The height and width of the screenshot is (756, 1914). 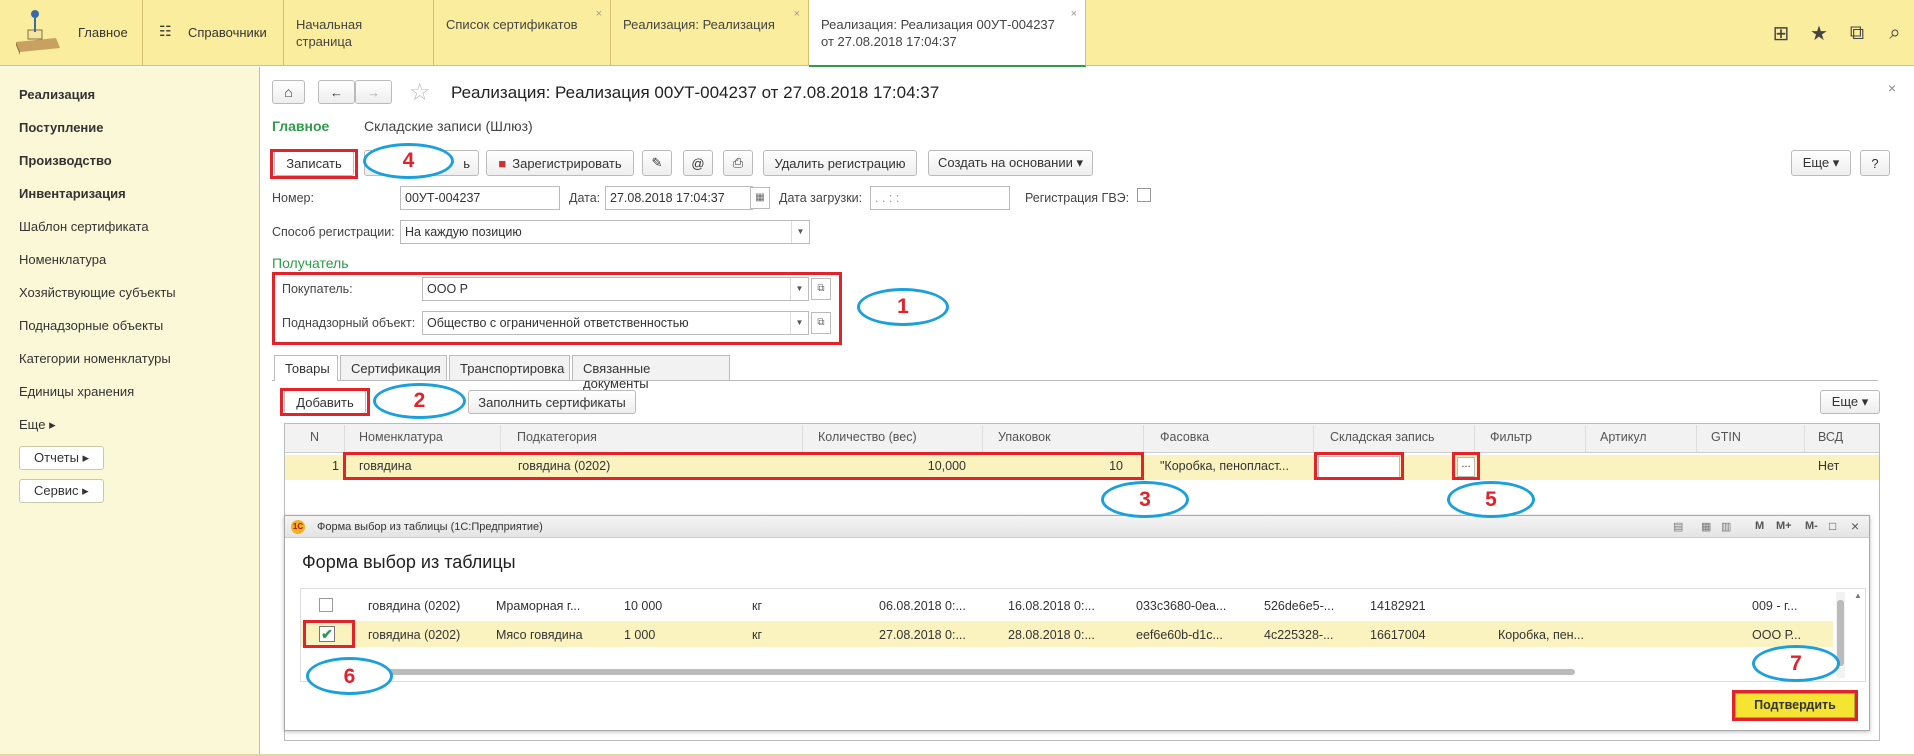 I want to click on gvz-checkbox, so click(x=1144, y=195).